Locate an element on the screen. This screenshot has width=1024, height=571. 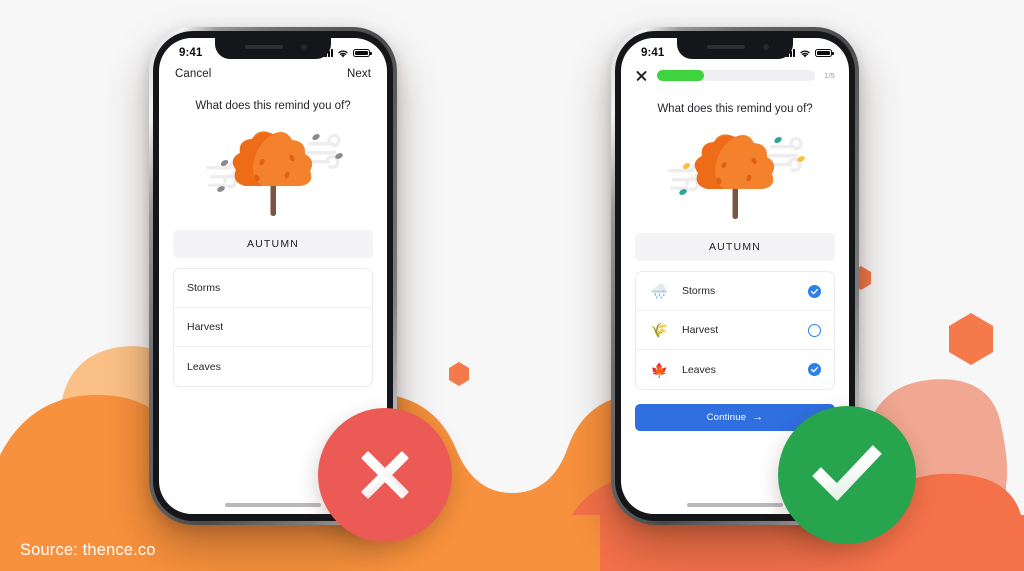
maple-leaf-emoji: 🍁 is located at coordinates (659, 369).